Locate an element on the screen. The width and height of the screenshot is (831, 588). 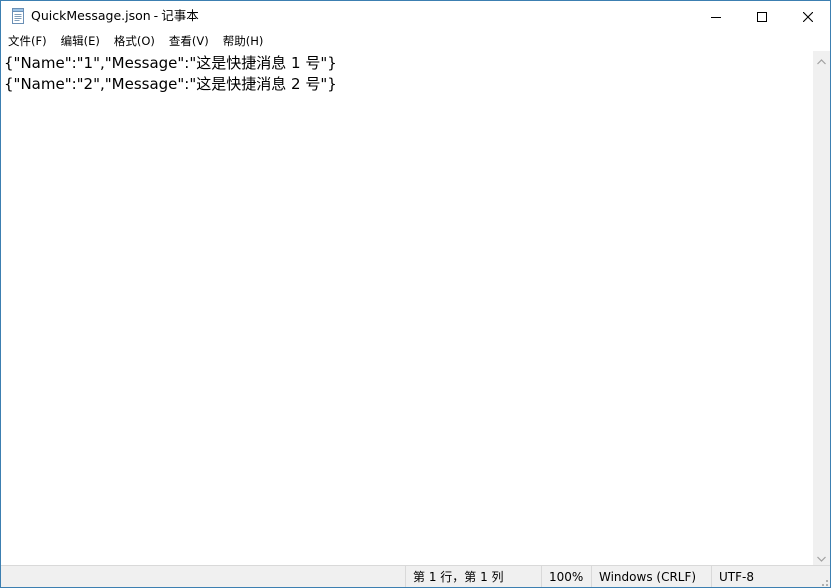
status-cursor-position: 第 1 行，第 1 列 is located at coordinates (473, 576).